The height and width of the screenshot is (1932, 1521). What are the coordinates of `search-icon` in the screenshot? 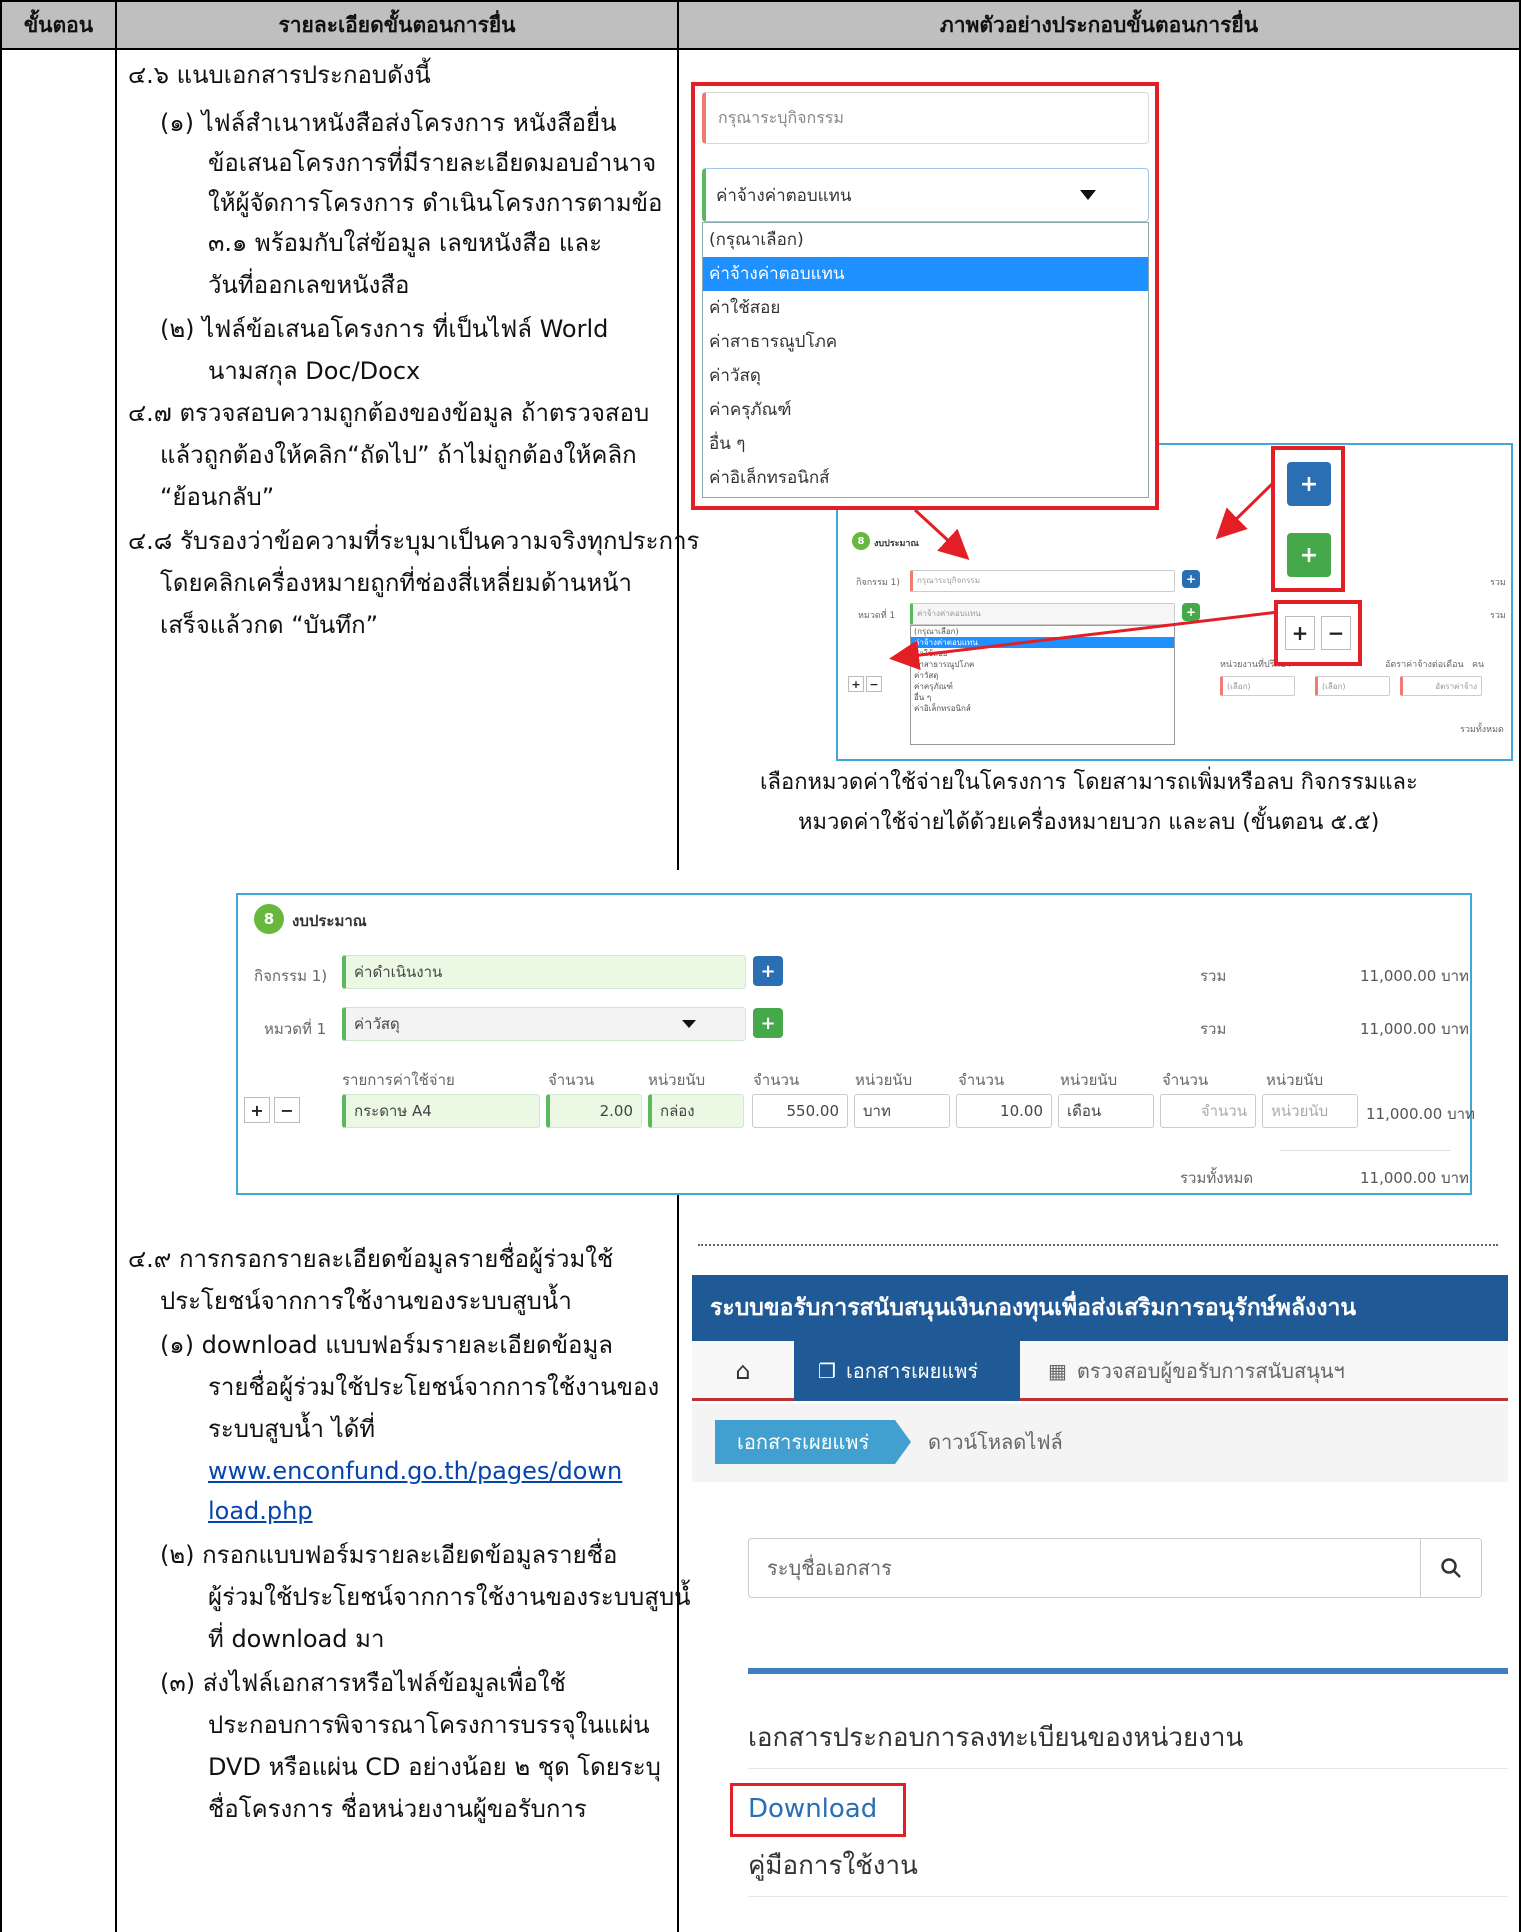 It's located at (1450, 1568).